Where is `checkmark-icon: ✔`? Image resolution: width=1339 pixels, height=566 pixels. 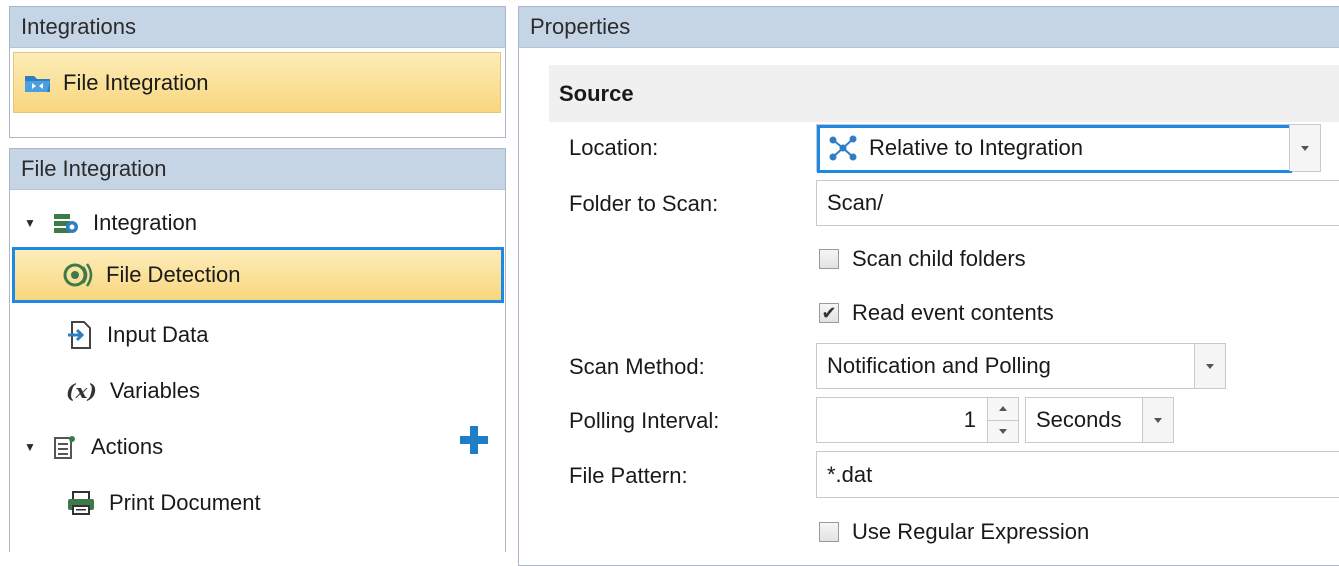
checkmark-icon: ✔ is located at coordinates (829, 313).